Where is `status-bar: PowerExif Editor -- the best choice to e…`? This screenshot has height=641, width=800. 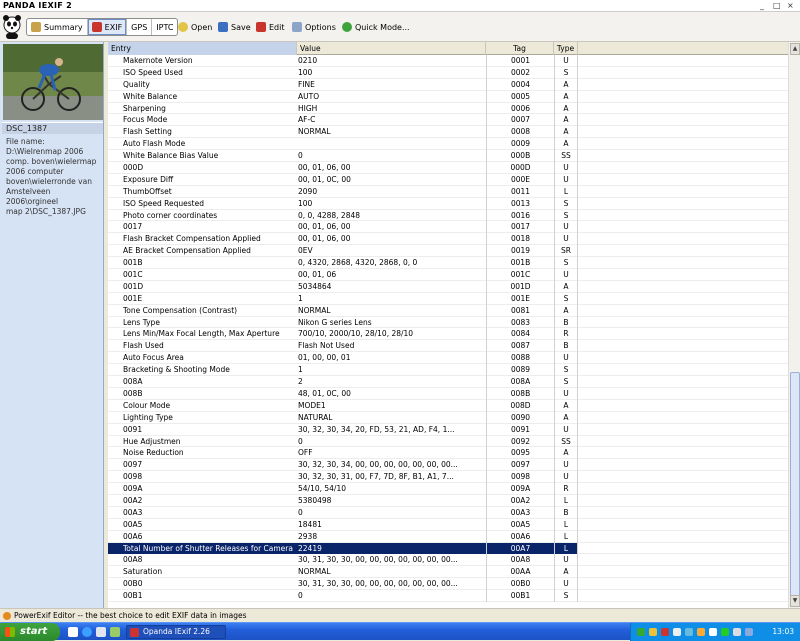 status-bar: PowerExif Editor -- the best choice to e… is located at coordinates (400, 615).